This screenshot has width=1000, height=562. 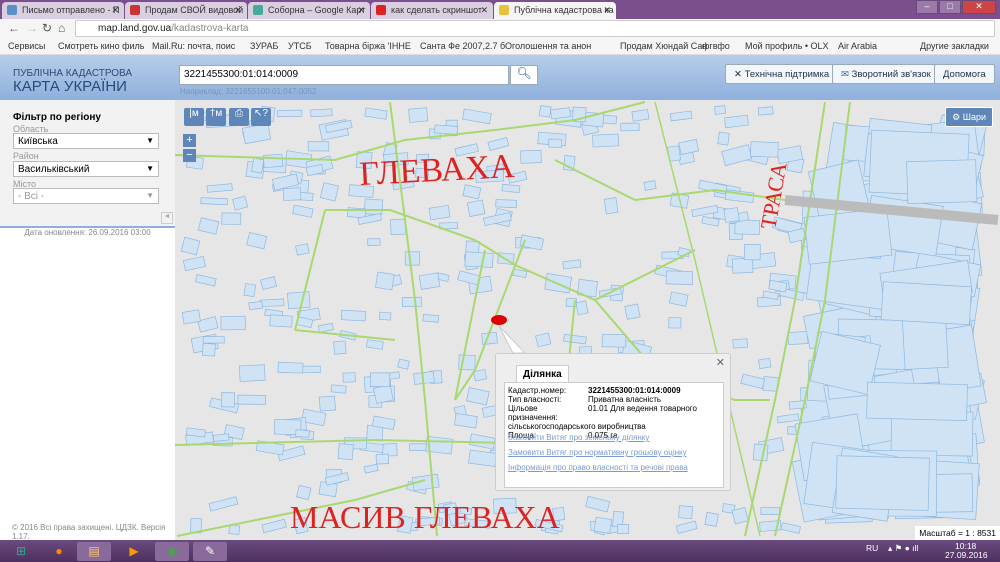 What do you see at coordinates (954, 46) in the screenshot?
I see `bookmark-item: Другие закладки` at bounding box center [954, 46].